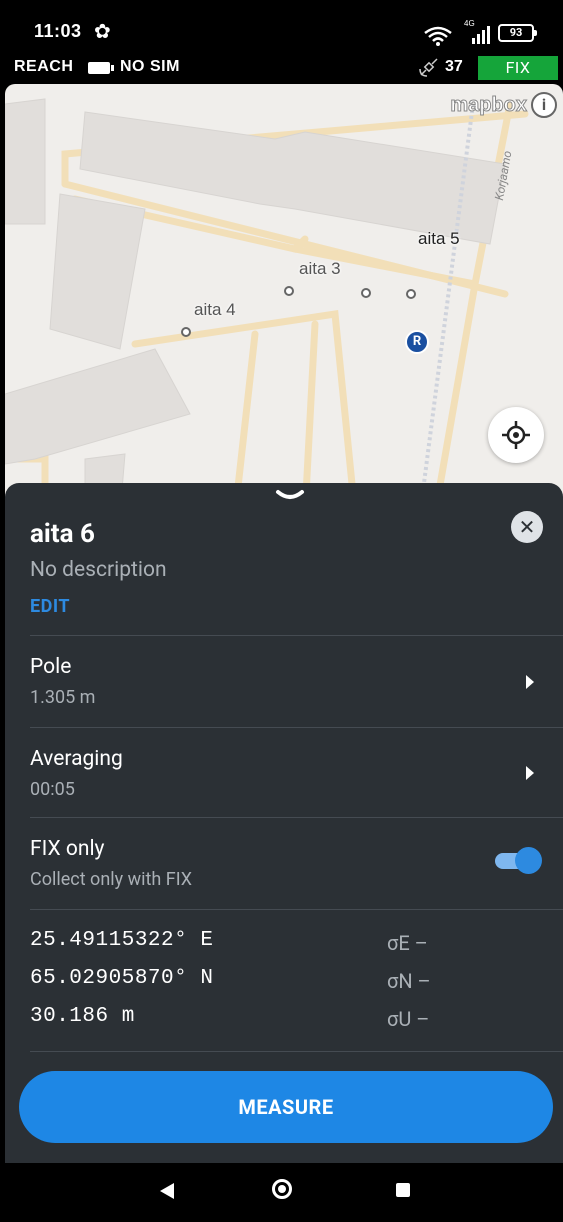  I want to click on averaging-label: Averaging, so click(76, 759).